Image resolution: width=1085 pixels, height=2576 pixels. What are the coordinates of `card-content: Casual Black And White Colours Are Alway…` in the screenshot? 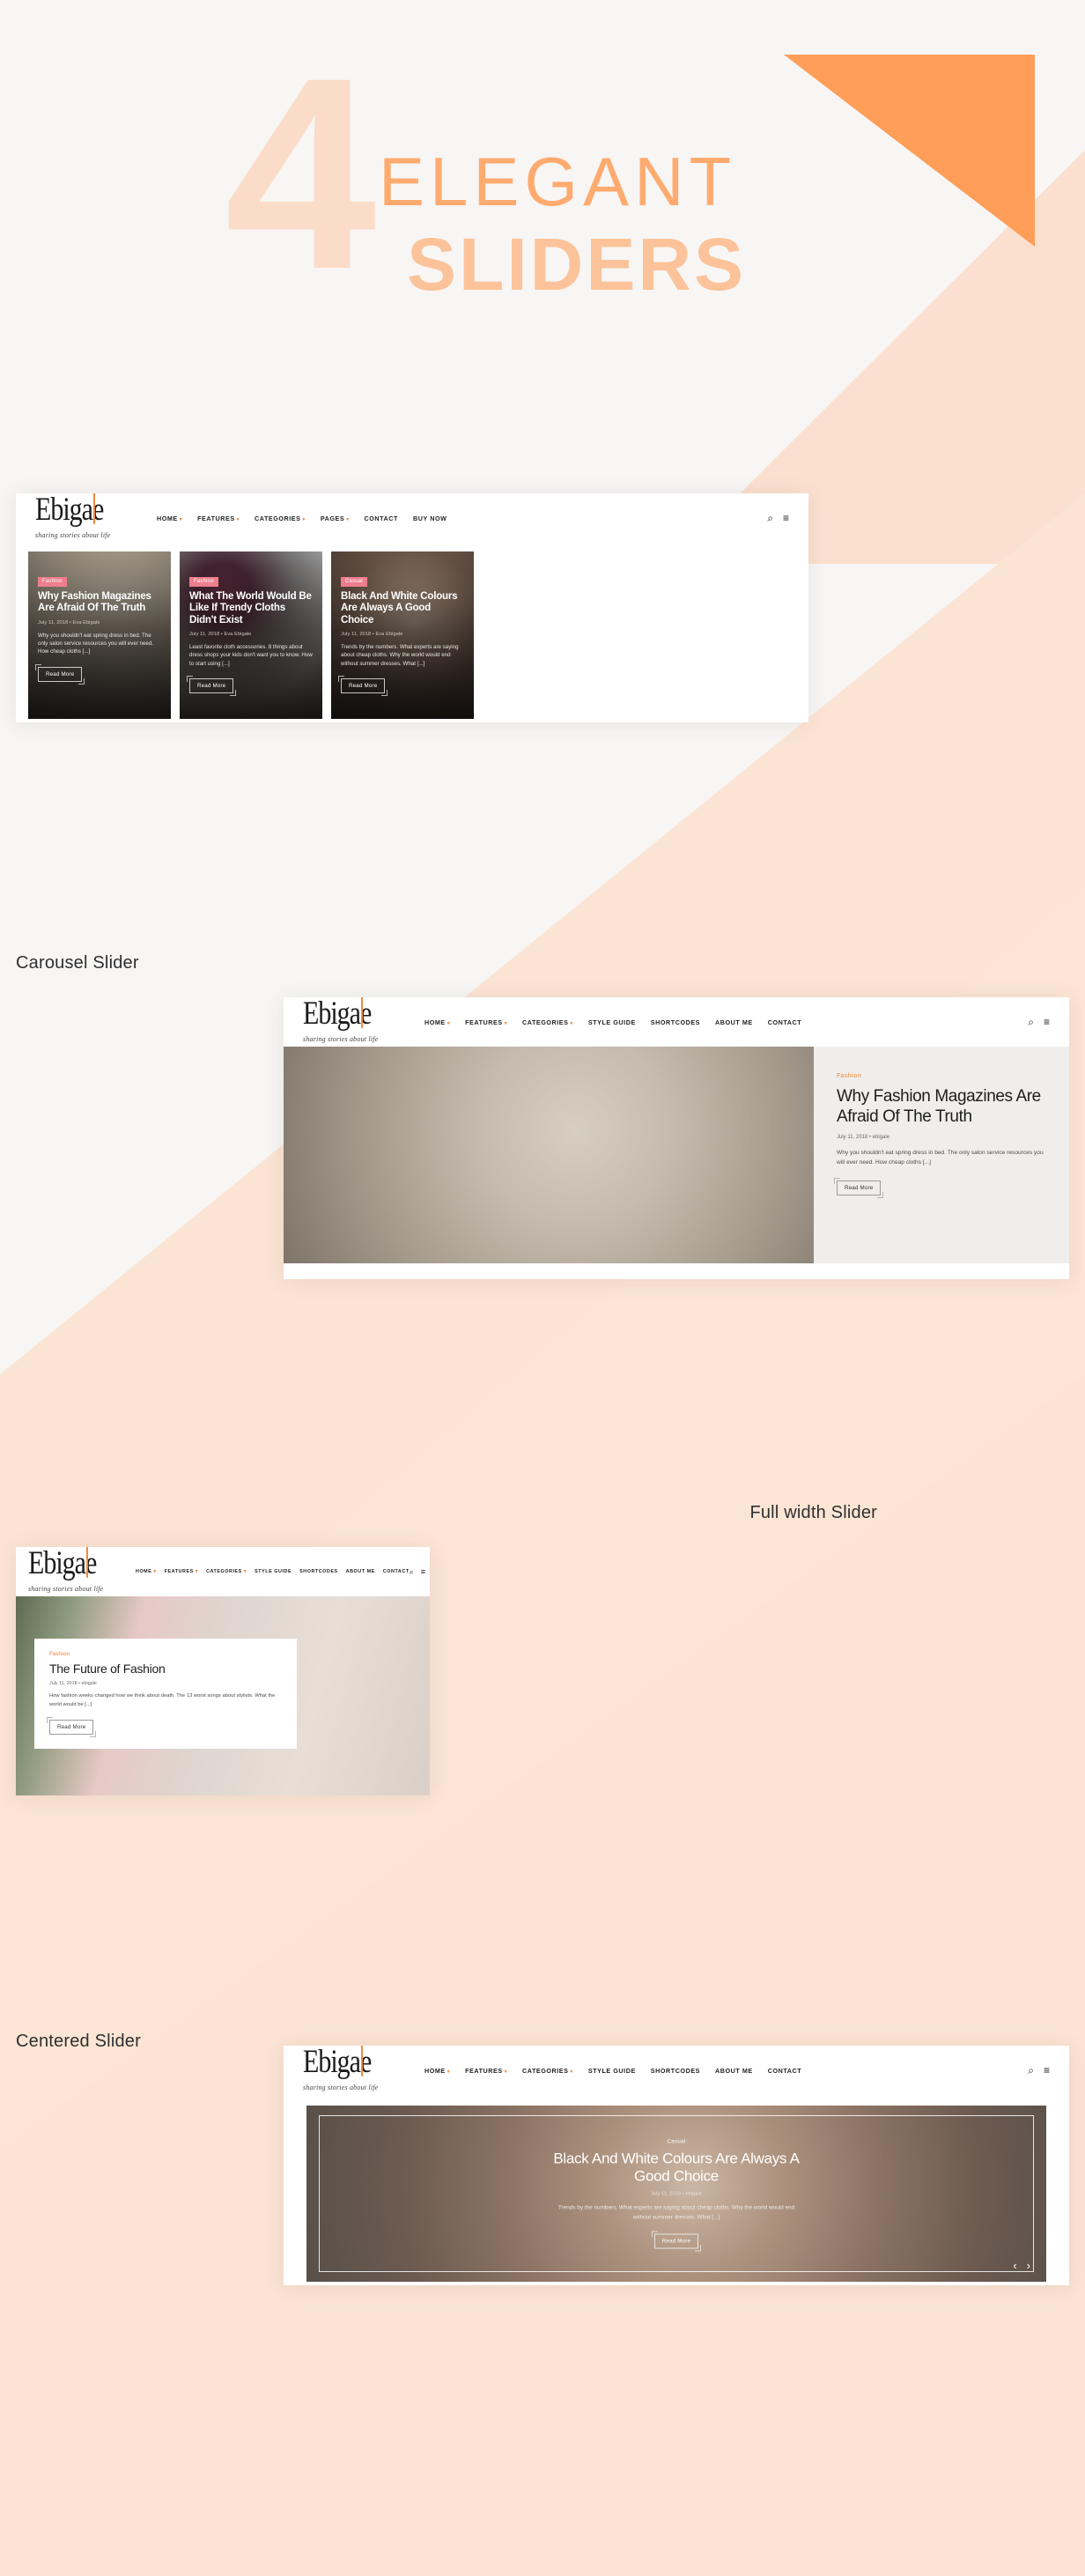 It's located at (401, 634).